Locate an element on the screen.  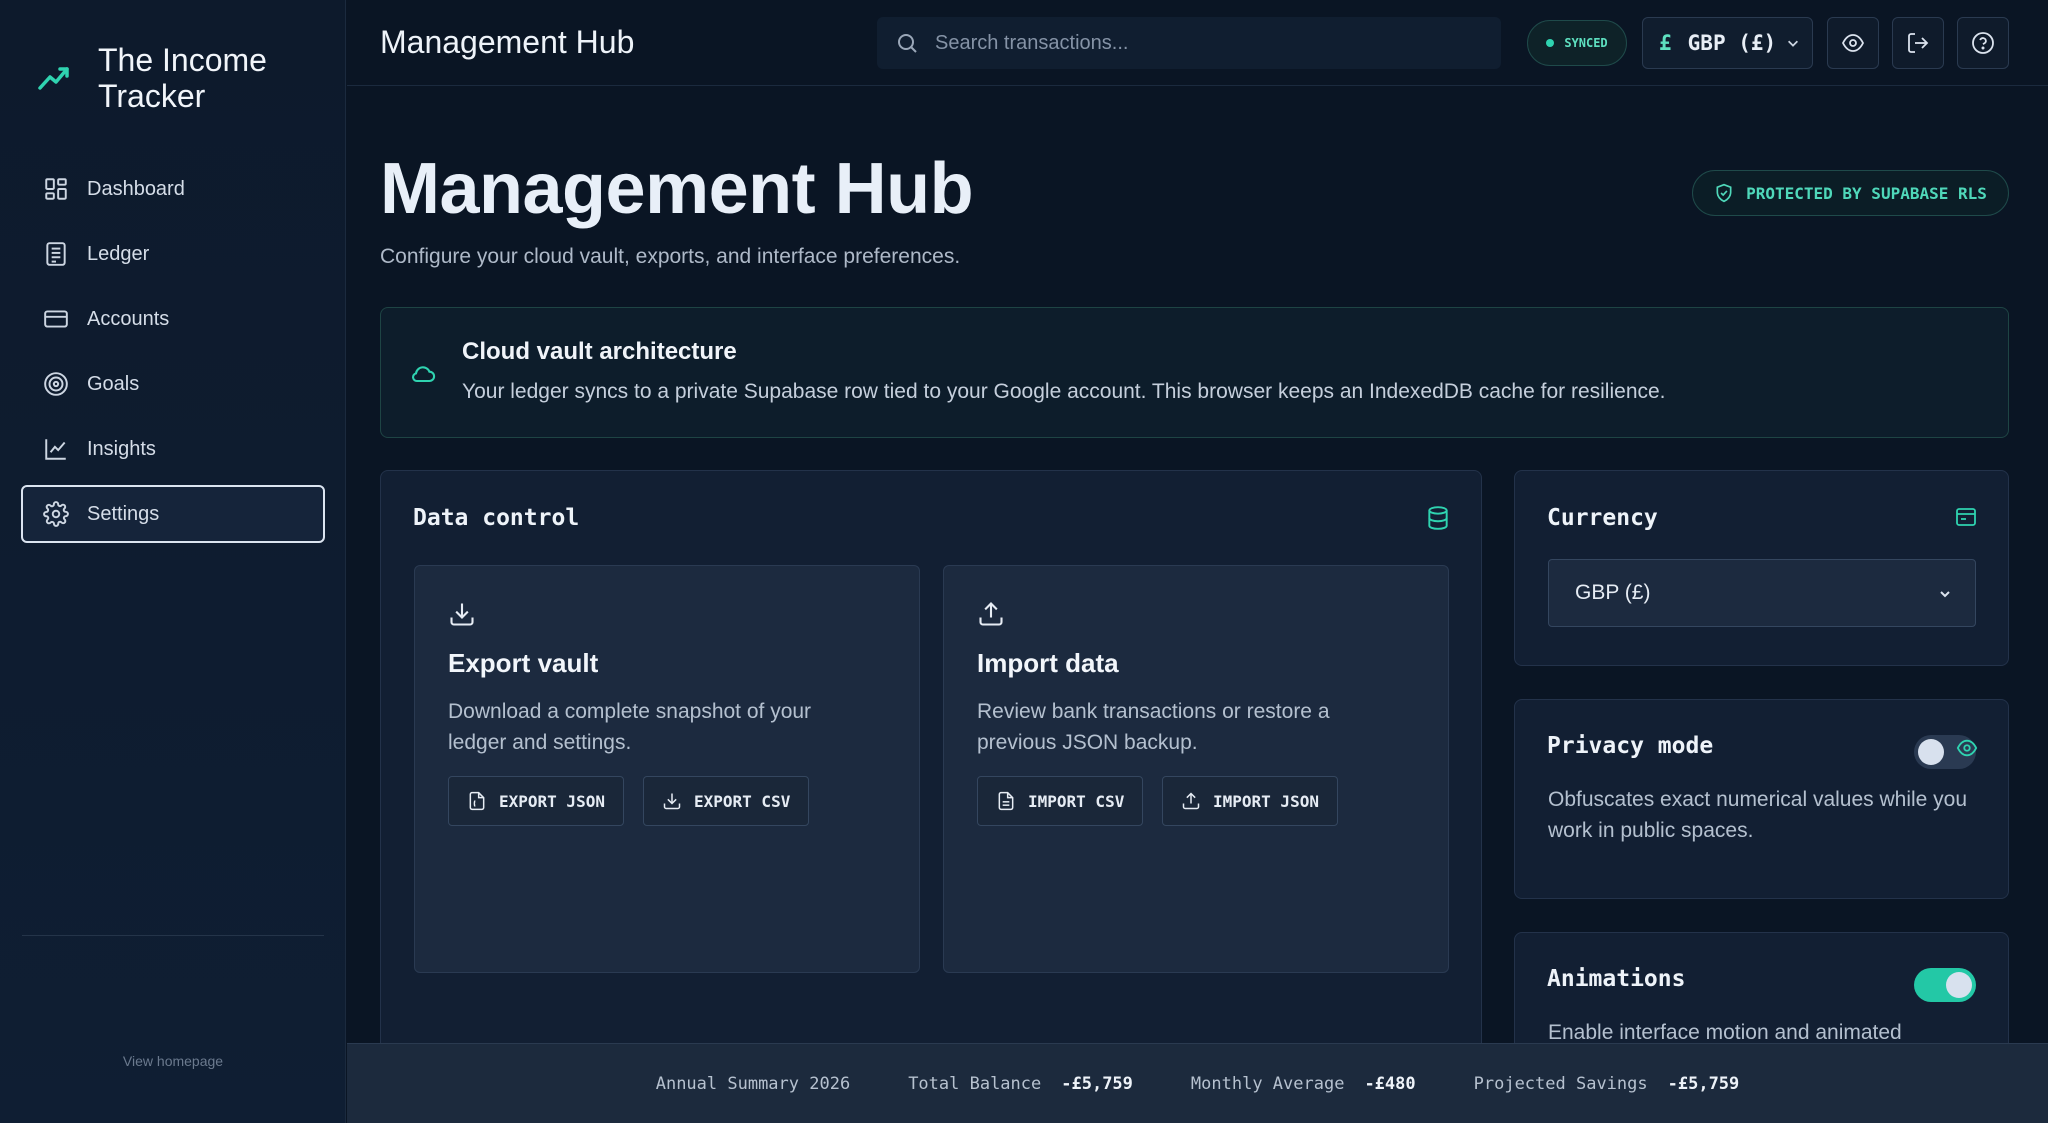
export-json-button: EXPORT JSON is located at coordinates (536, 801).